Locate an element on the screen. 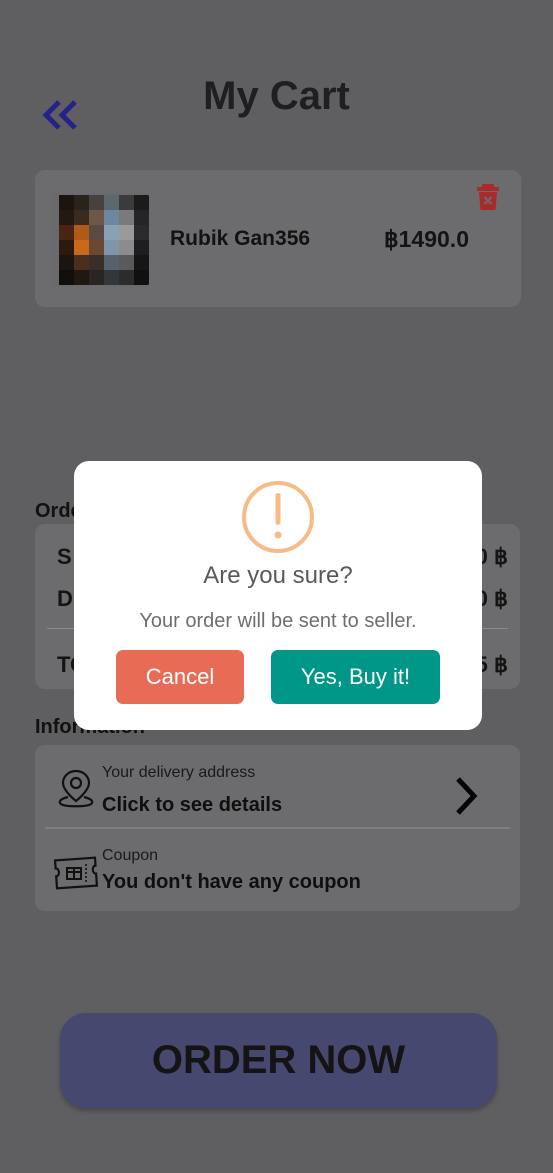 The height and width of the screenshot is (1173, 553). order-now-button: ORDER NOW is located at coordinates (278, 1060).